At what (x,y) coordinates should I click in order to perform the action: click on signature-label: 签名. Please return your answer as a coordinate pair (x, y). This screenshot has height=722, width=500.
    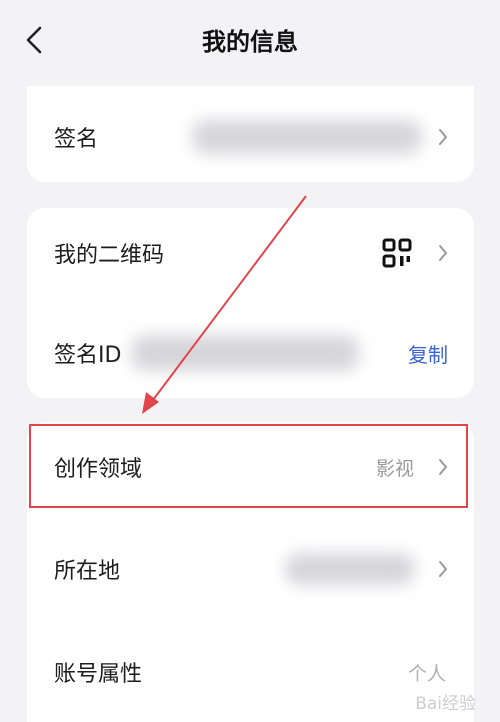
    Looking at the image, I should click on (76, 139).